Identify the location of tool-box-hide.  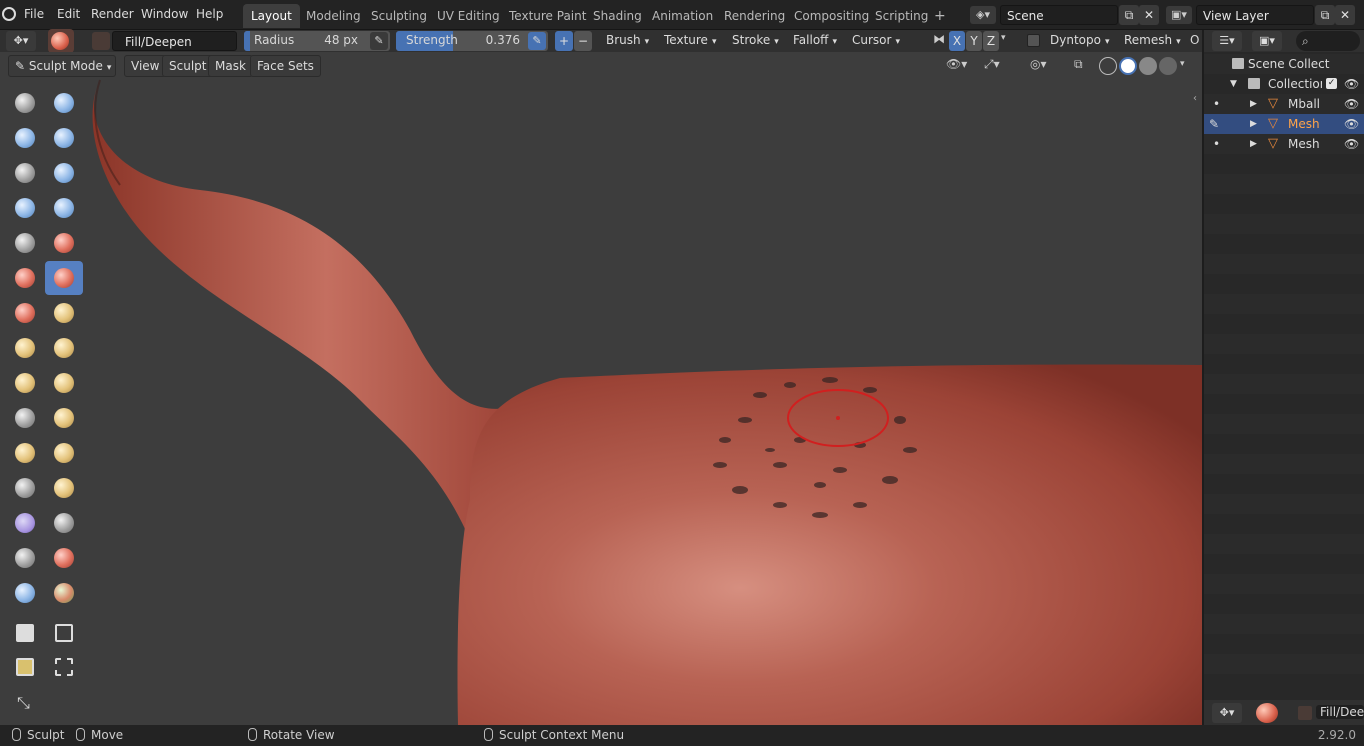
(64, 633).